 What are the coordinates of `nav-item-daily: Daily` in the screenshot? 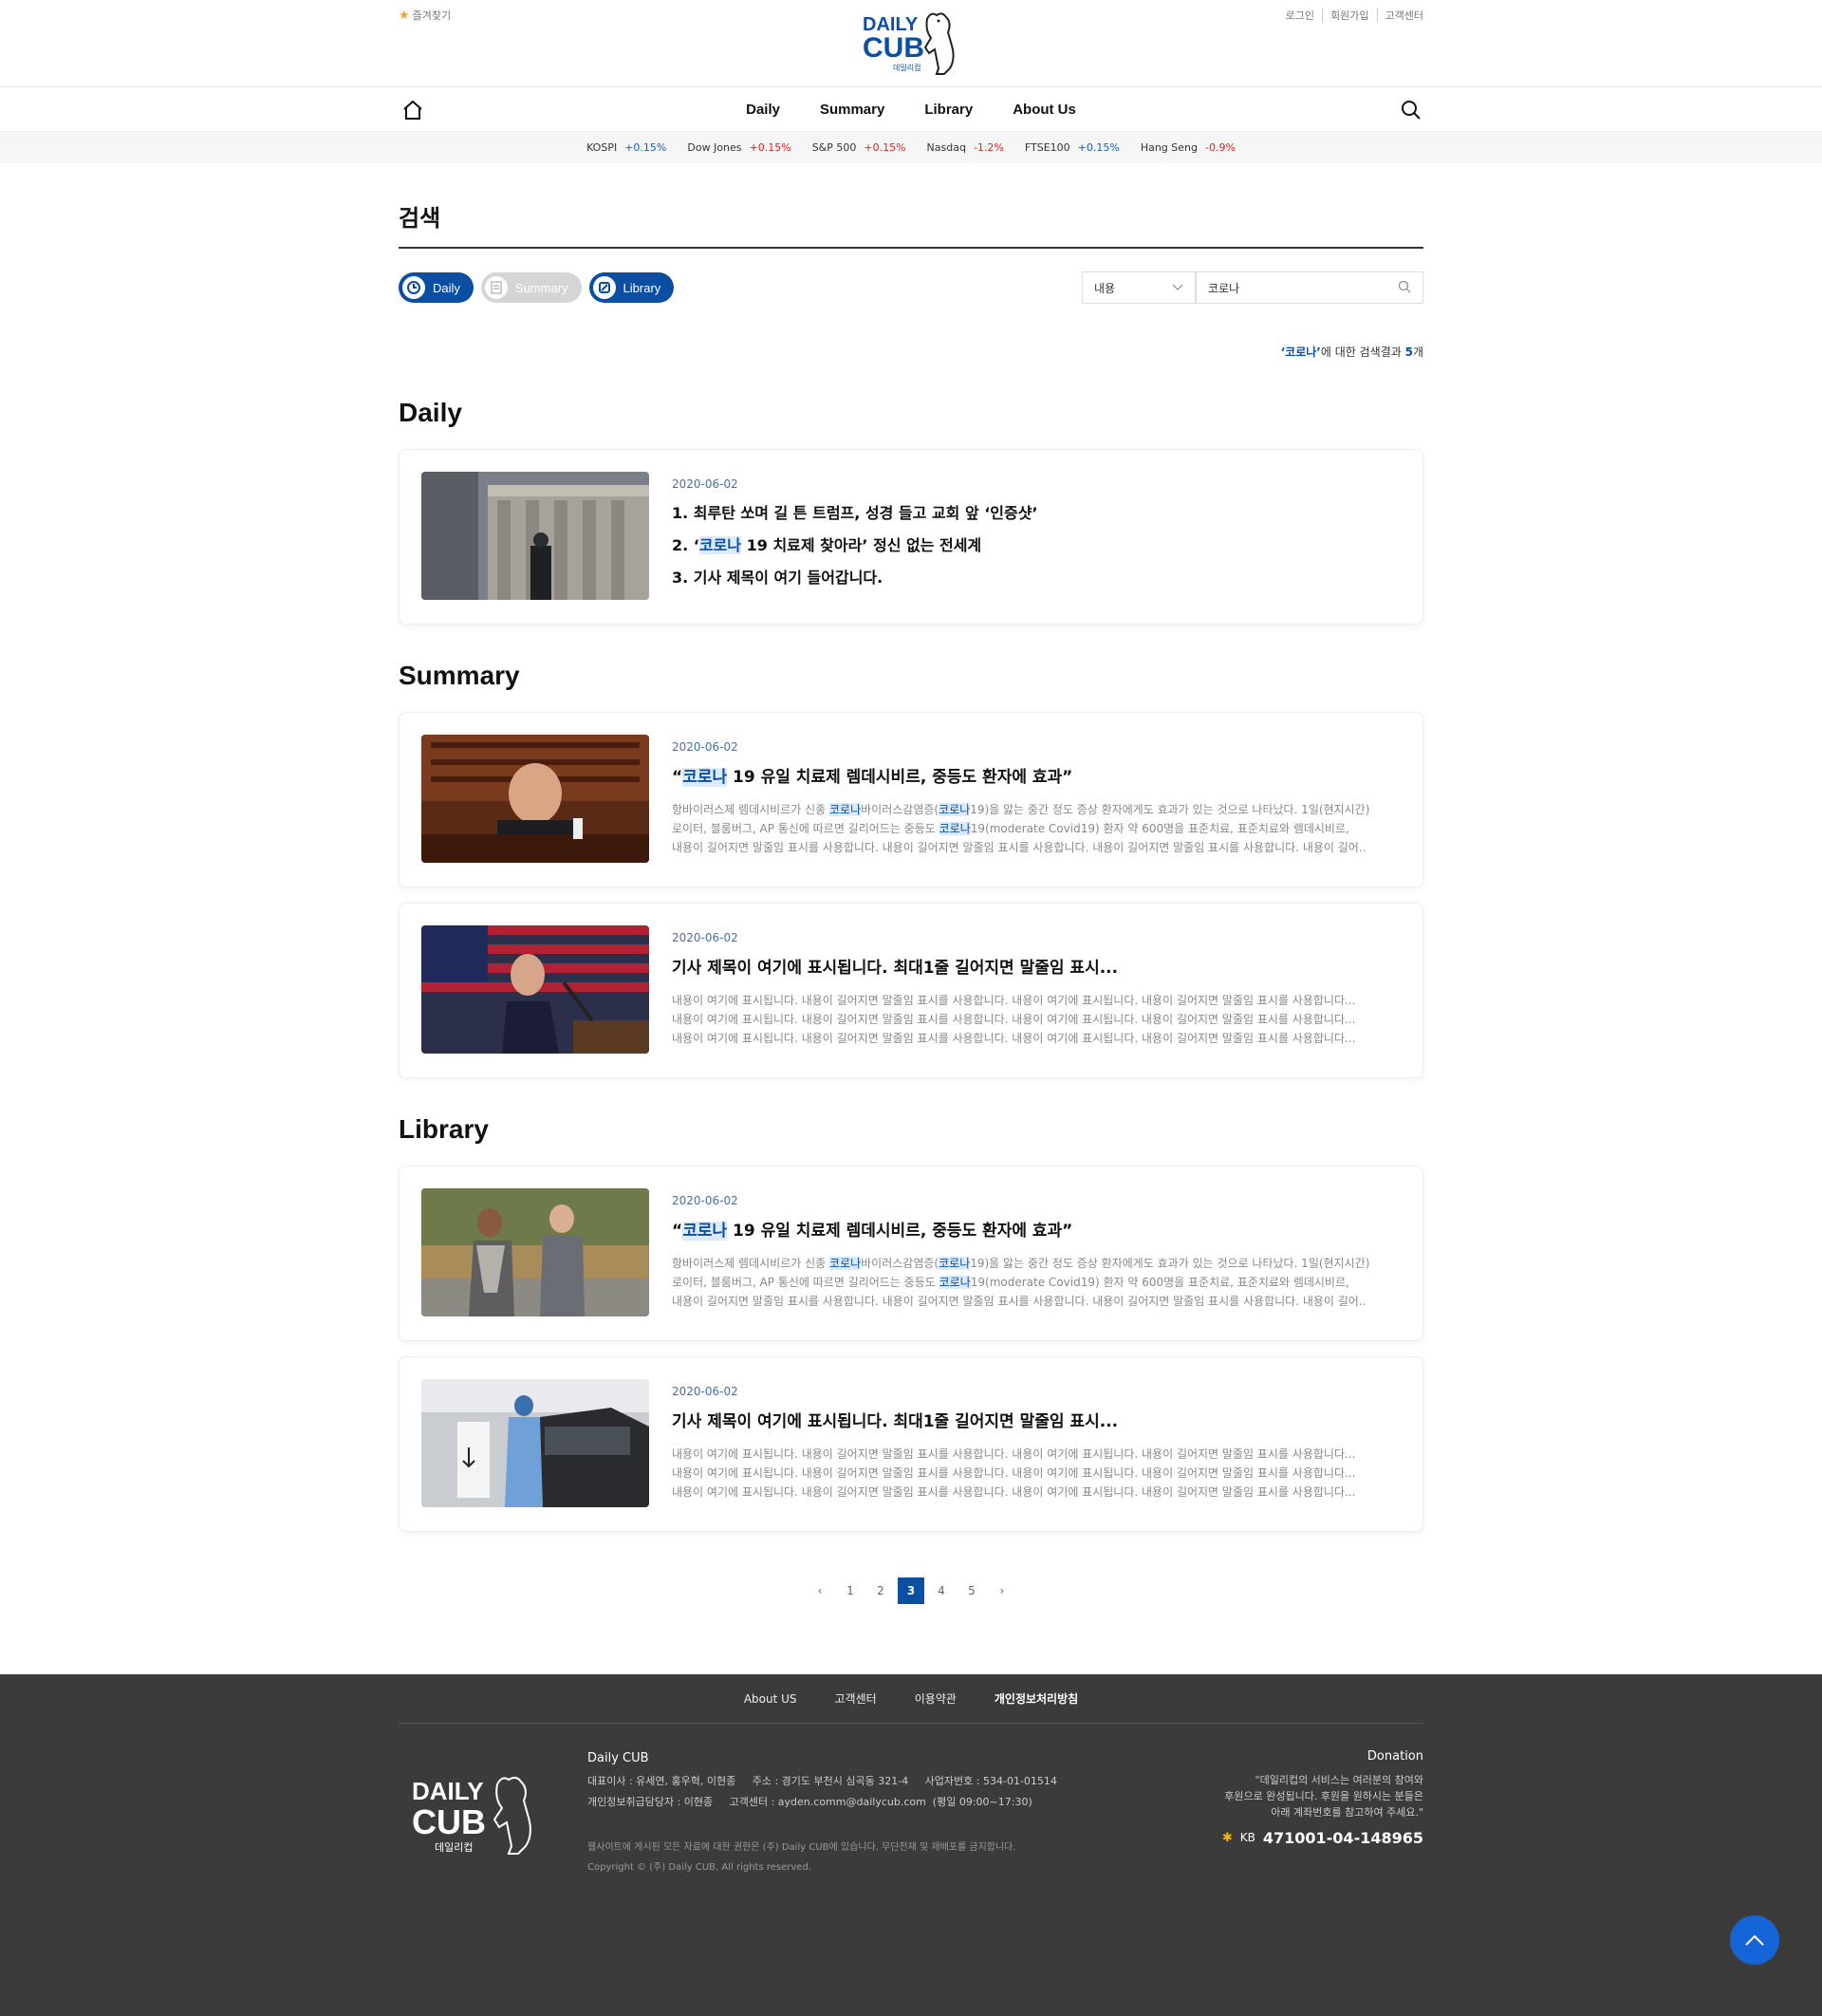 It's located at (763, 110).